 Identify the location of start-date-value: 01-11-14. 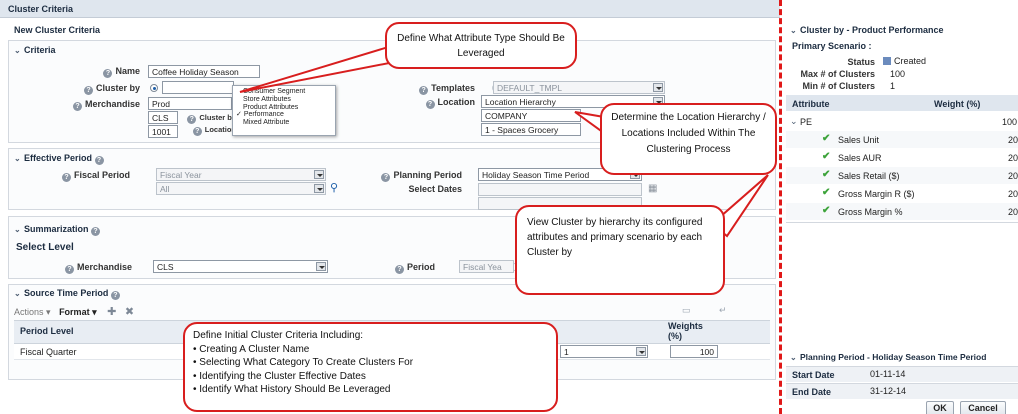
(888, 374).